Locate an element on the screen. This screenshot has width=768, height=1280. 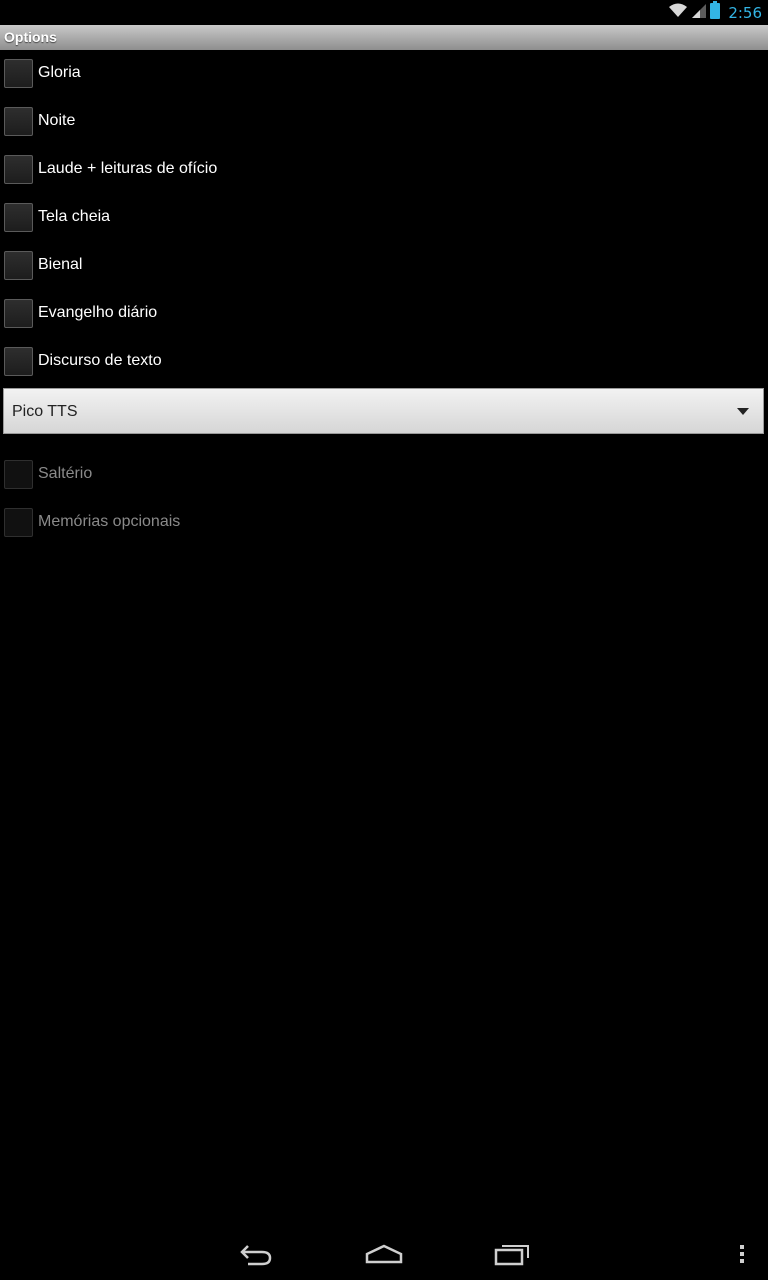
option-label: Evangelho diário is located at coordinates (98, 312).